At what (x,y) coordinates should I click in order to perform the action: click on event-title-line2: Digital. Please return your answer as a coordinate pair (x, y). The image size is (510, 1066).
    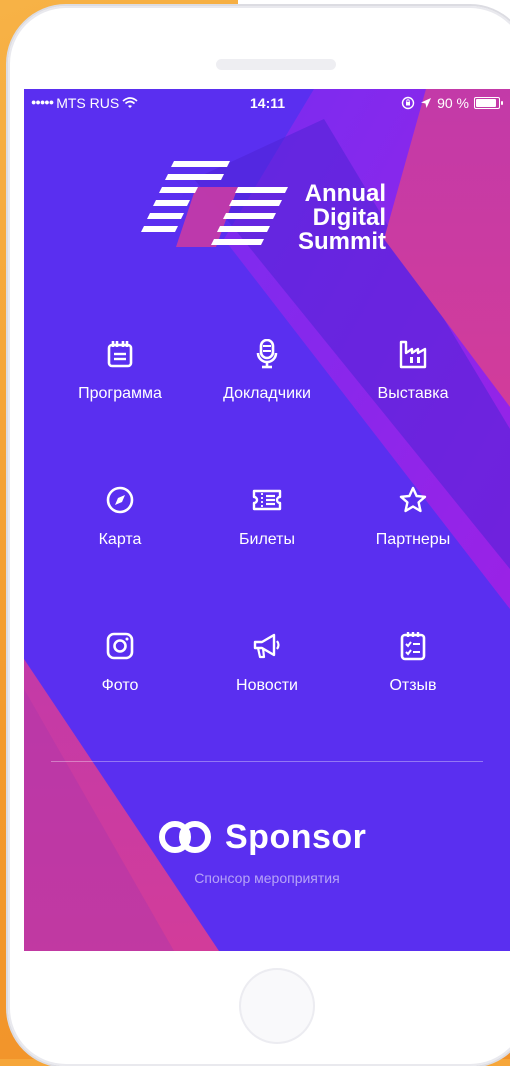
    Looking at the image, I should click on (349, 217).